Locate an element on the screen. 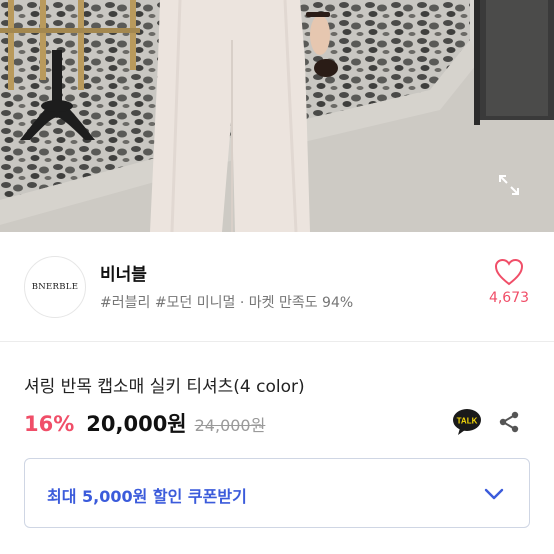 The height and width of the screenshot is (554, 554). expand-image-button is located at coordinates (514, 190).